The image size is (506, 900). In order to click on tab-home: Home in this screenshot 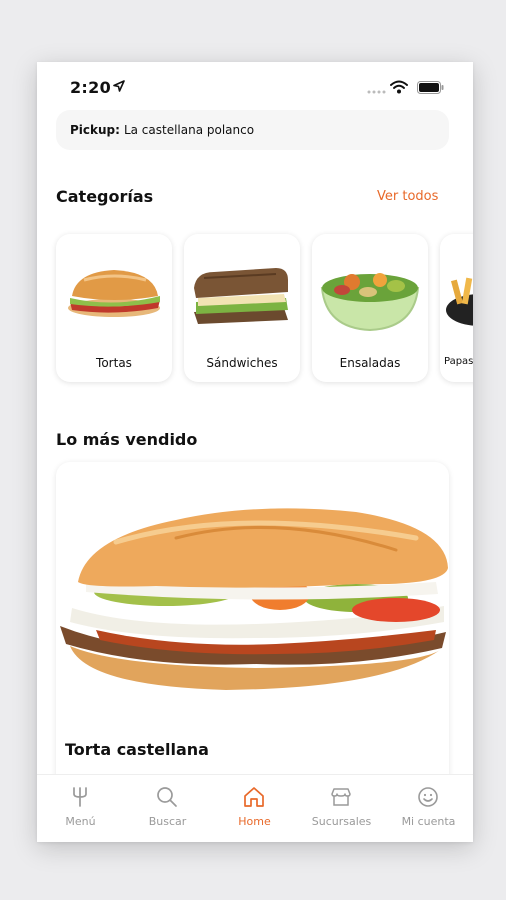, I will do `click(254, 808)`.